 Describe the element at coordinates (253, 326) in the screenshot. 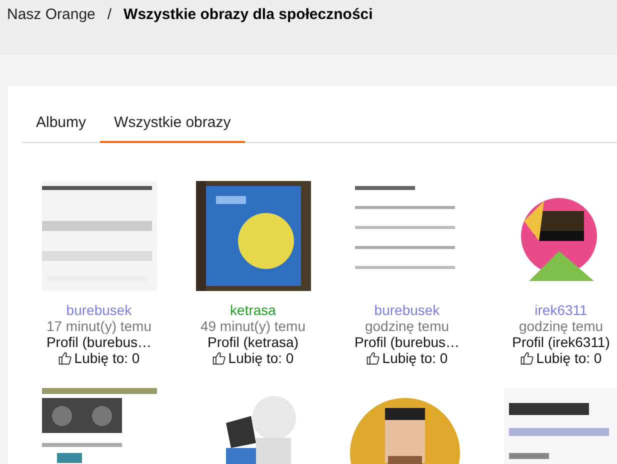

I see `timestamp: 49 minut(y) temu` at that location.